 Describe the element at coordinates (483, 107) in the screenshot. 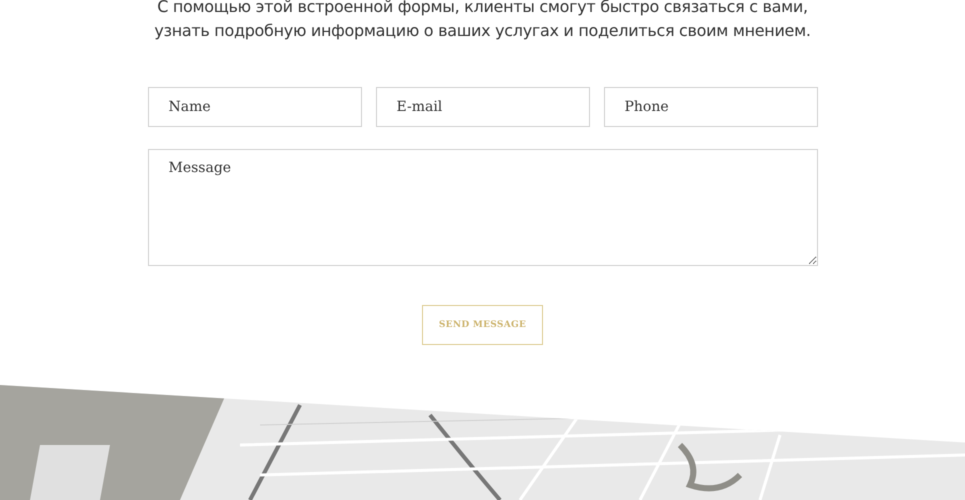

I see `input-field: E-mail` at that location.